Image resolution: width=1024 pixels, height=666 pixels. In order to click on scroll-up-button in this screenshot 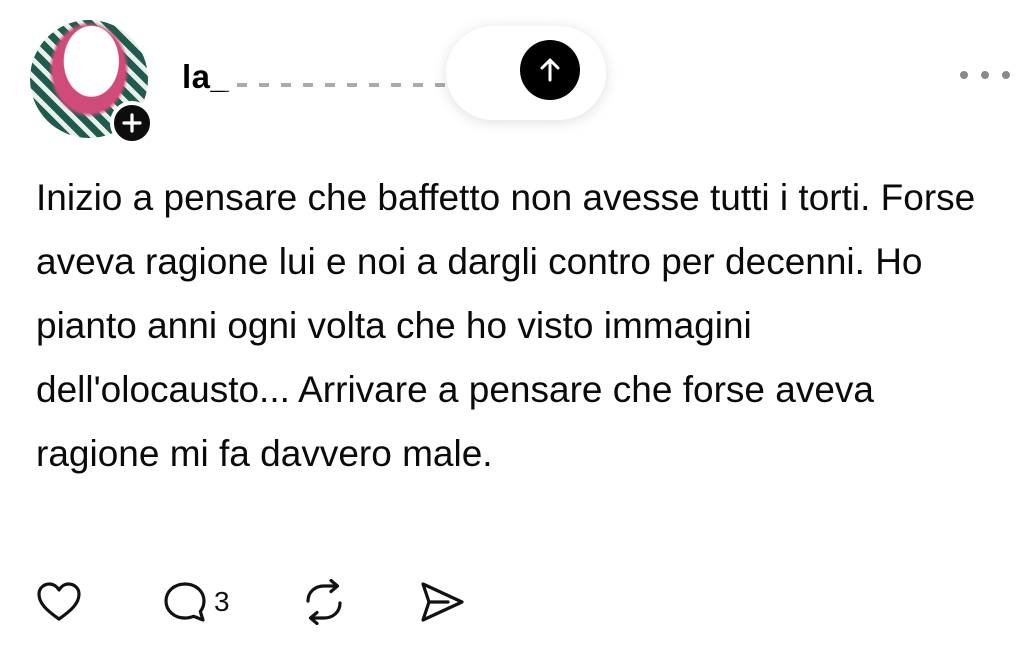, I will do `click(550, 70)`.